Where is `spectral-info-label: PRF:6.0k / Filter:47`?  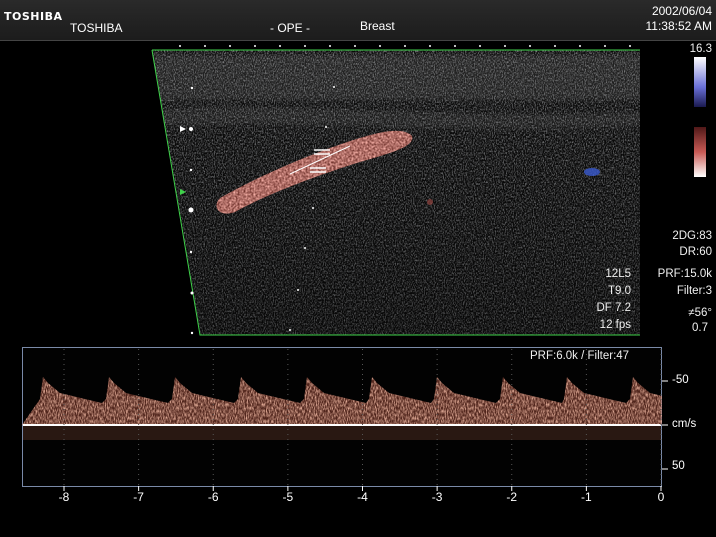
spectral-info-label: PRF:6.0k / Filter:47 is located at coordinates (580, 356).